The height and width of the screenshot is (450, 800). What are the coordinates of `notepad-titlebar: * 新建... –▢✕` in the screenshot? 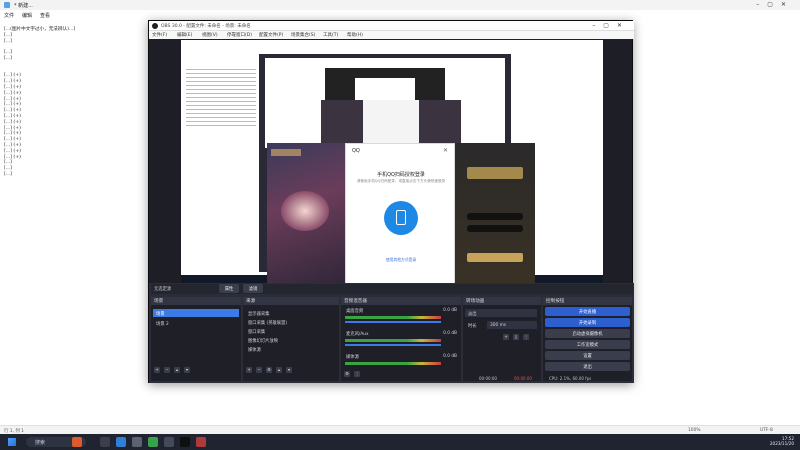 It's located at (400, 5).